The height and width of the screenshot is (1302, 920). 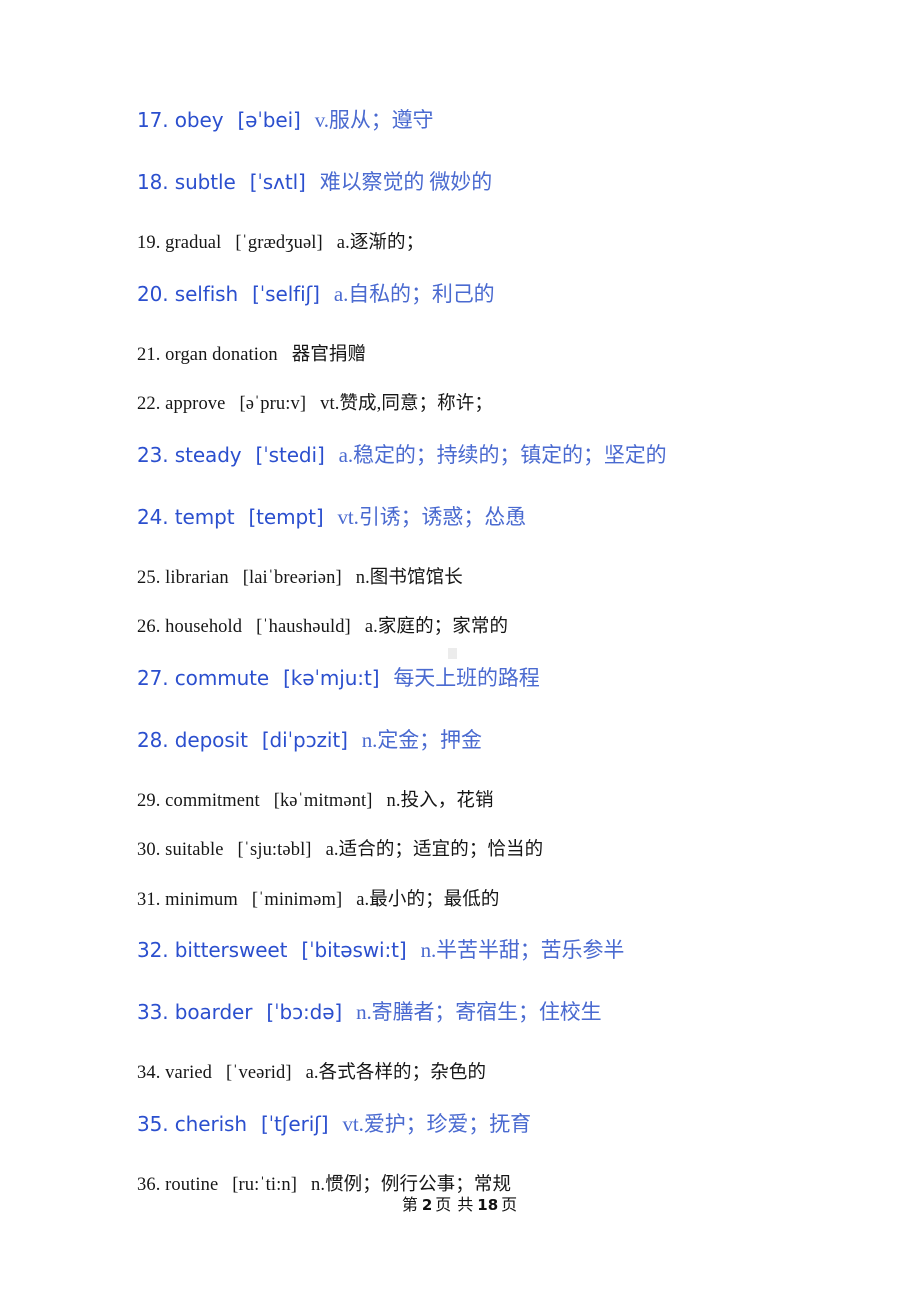 I want to click on entry-pronunciation: [ˈhaushəuld], so click(x=303, y=627).